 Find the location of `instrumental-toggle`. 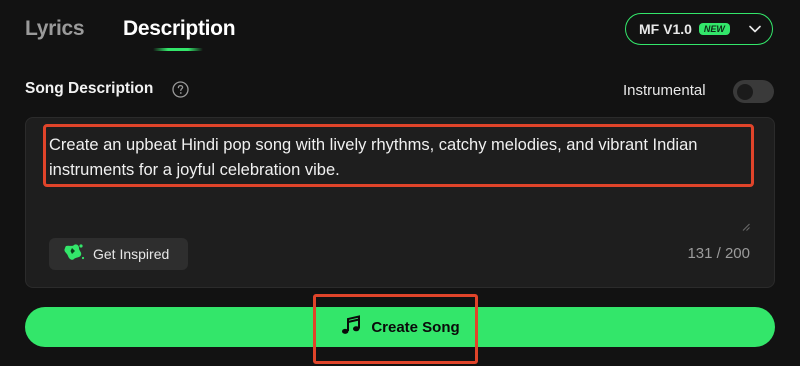

instrumental-toggle is located at coordinates (753, 91).